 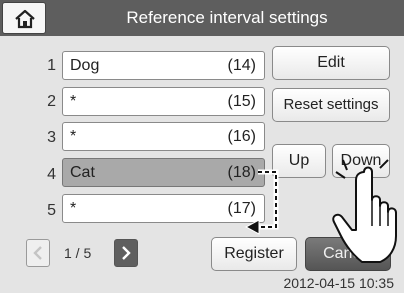 I want to click on row-number: 4, so click(x=51, y=174).